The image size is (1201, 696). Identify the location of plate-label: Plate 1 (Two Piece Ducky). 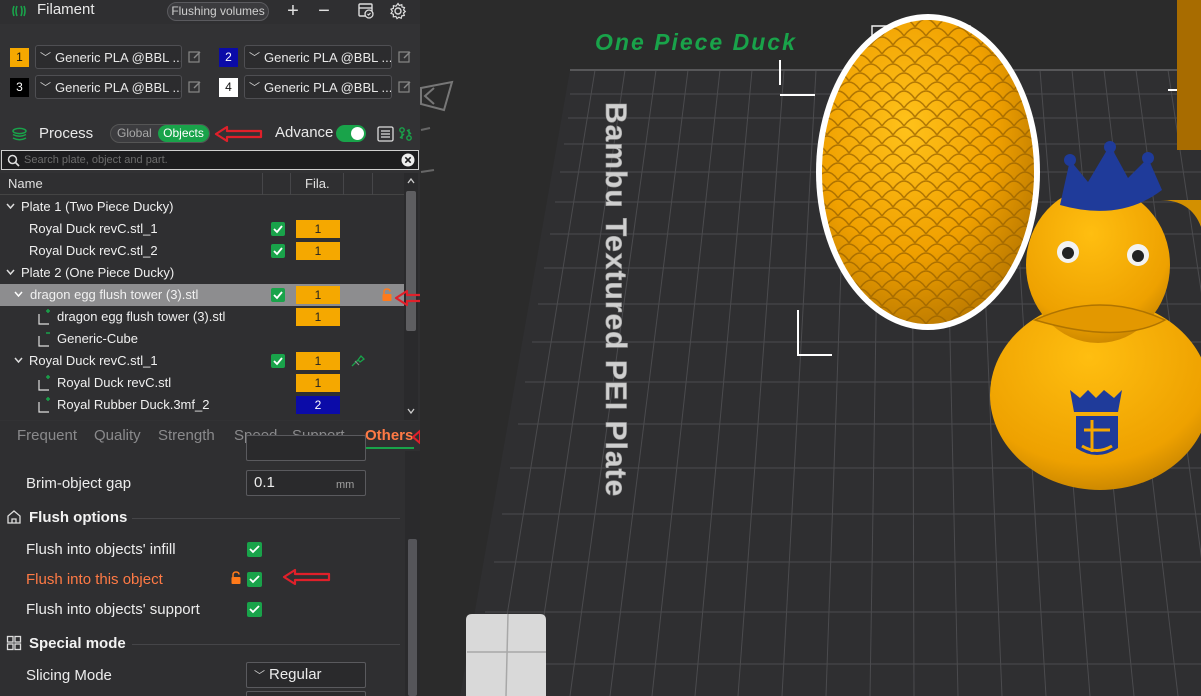
(97, 206).